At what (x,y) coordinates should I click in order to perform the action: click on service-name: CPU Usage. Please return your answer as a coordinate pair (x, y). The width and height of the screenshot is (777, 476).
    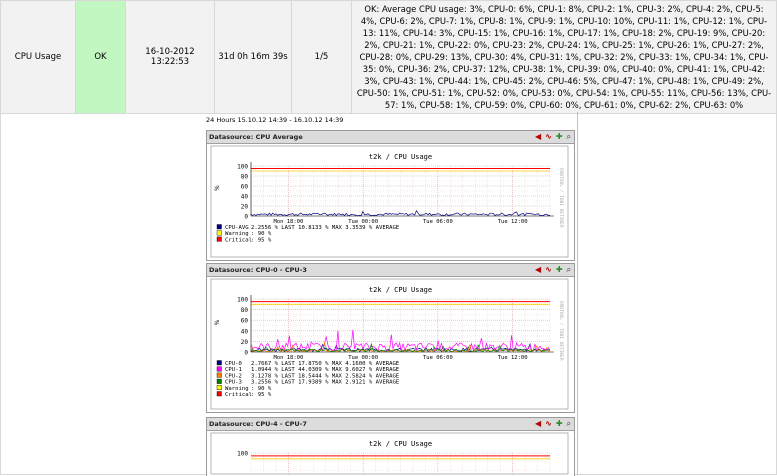
    Looking at the image, I should click on (38, 57).